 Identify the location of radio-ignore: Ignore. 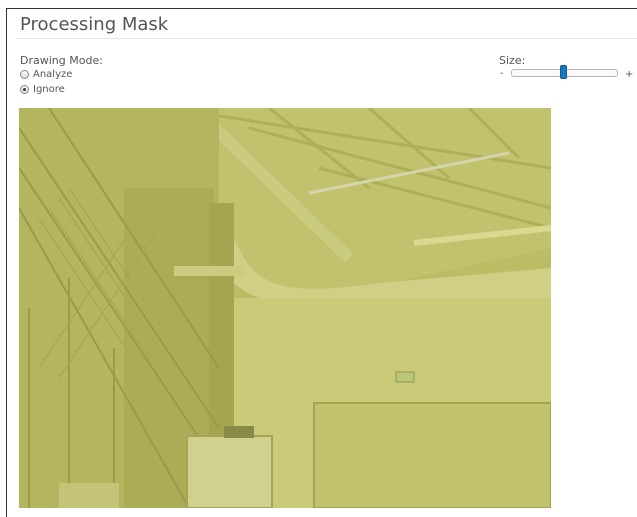
(42, 89).